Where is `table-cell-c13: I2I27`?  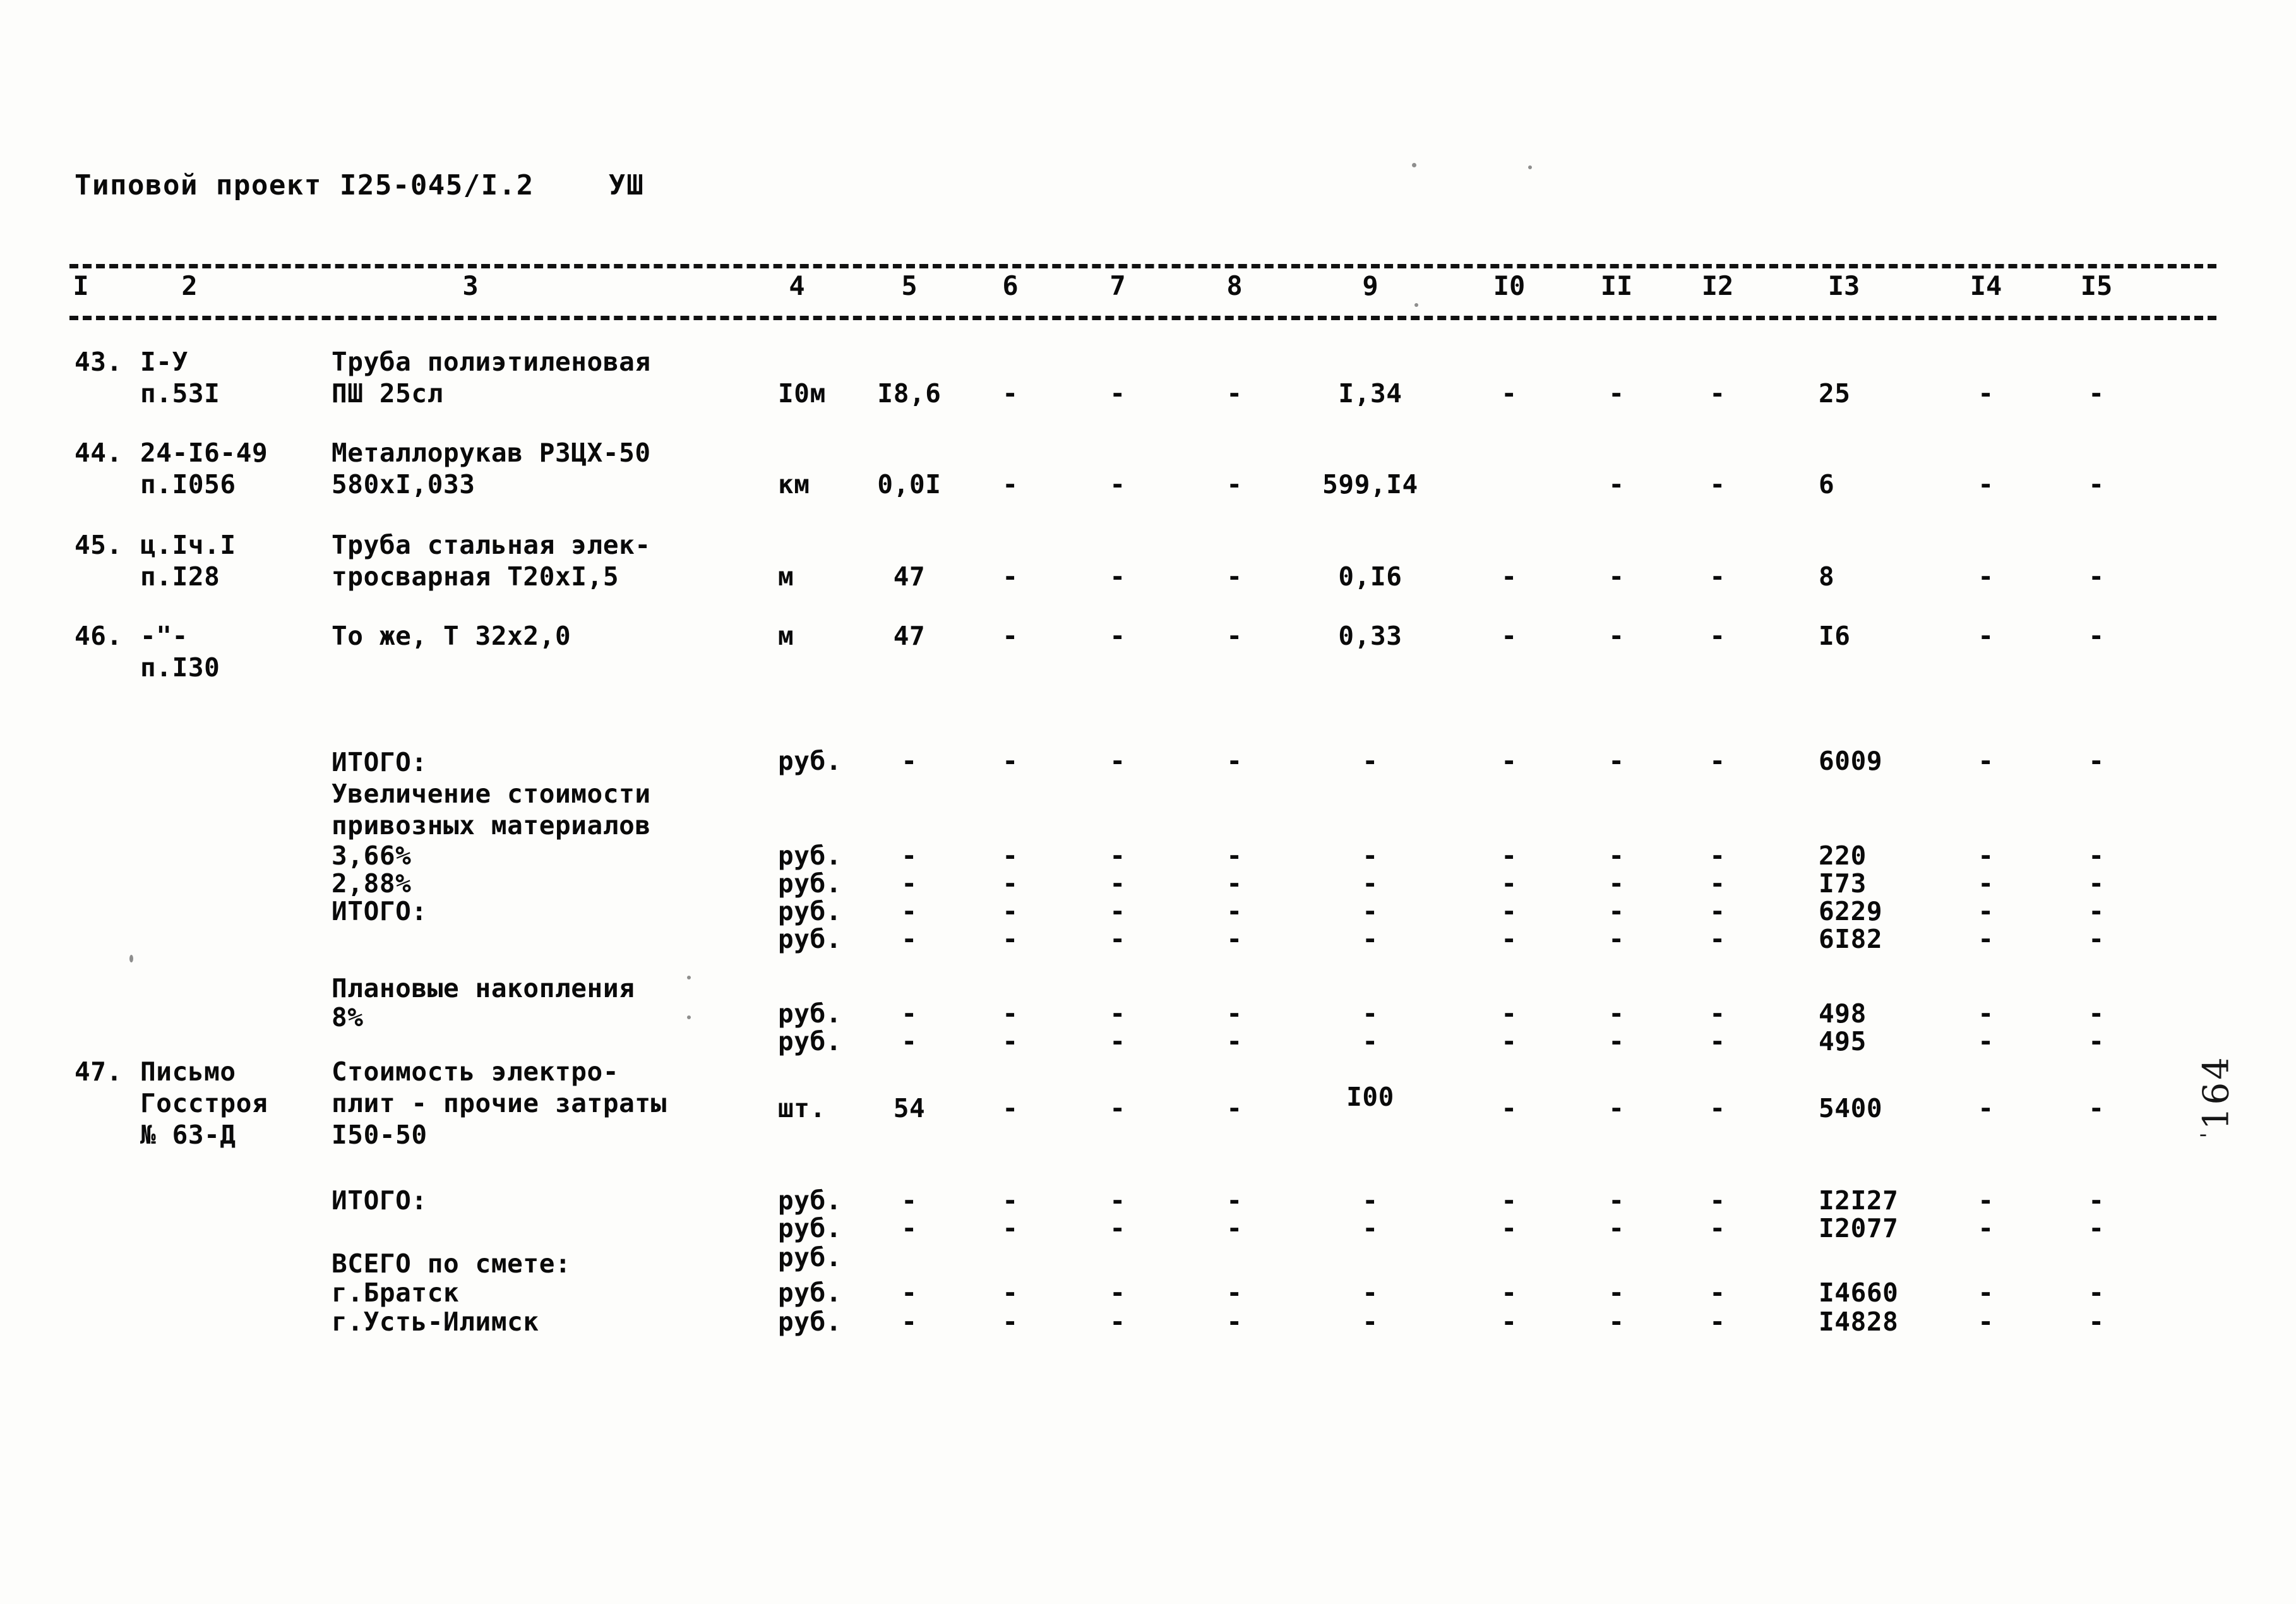 table-cell-c13: I2I27 is located at coordinates (1859, 1201).